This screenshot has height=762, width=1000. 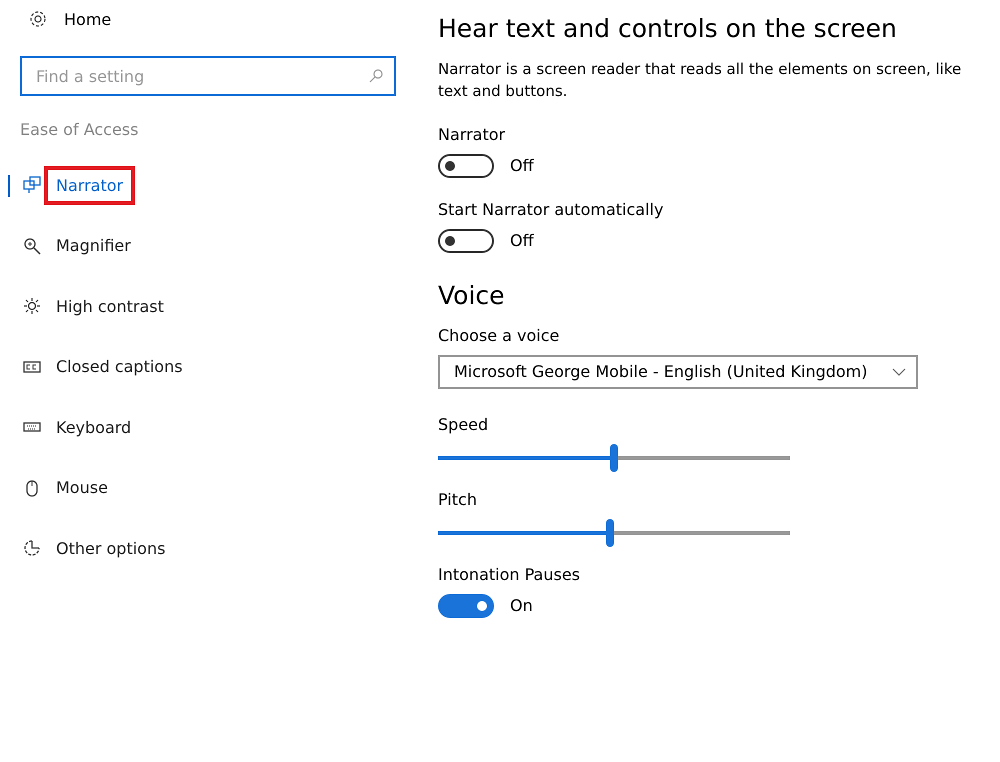 What do you see at coordinates (668, 28) in the screenshot?
I see `page-title: Hear text and controls on the screen` at bounding box center [668, 28].